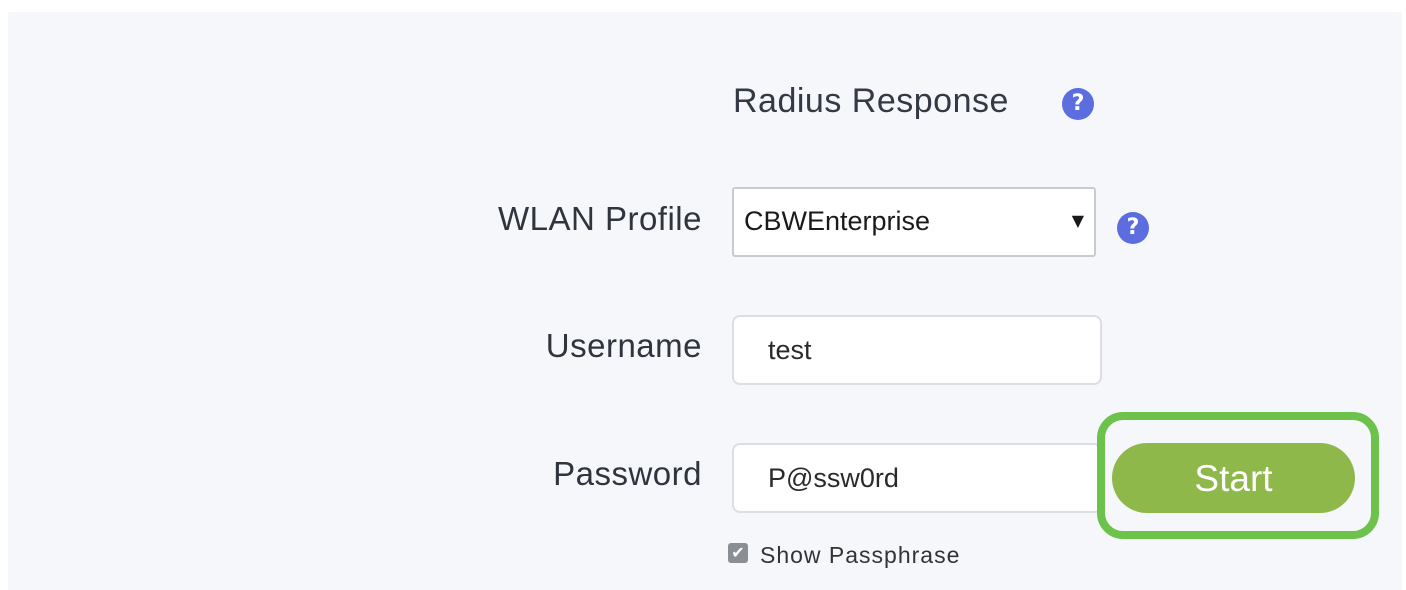  Describe the element at coordinates (860, 555) in the screenshot. I see `show-passphrase-label: Show Passphrase` at that location.